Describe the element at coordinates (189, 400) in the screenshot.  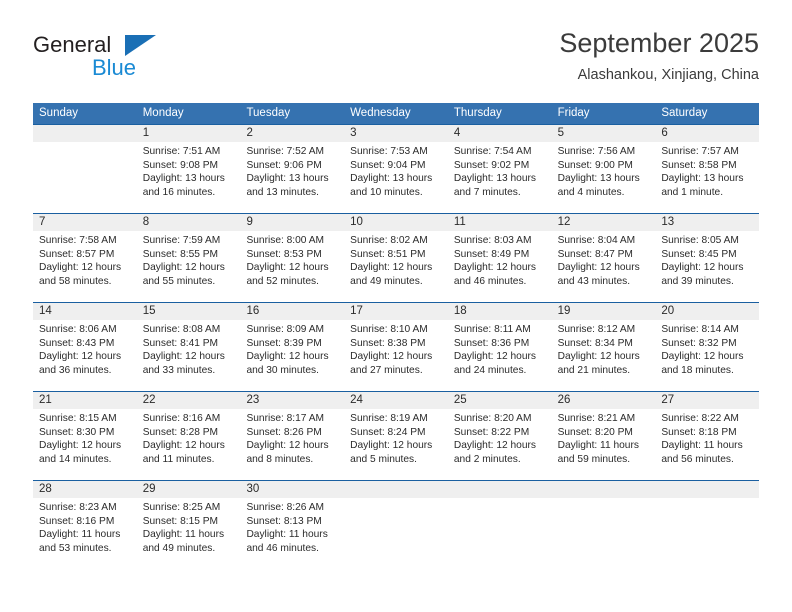
I see `date-number: 22` at that location.